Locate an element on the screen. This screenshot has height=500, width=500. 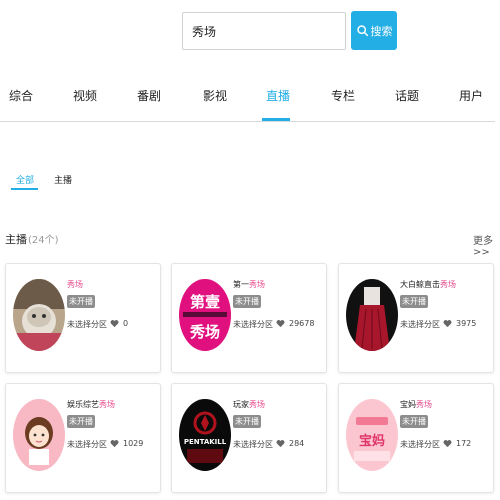
streamer-name: 宝妈秀场 is located at coordinates (416, 404).